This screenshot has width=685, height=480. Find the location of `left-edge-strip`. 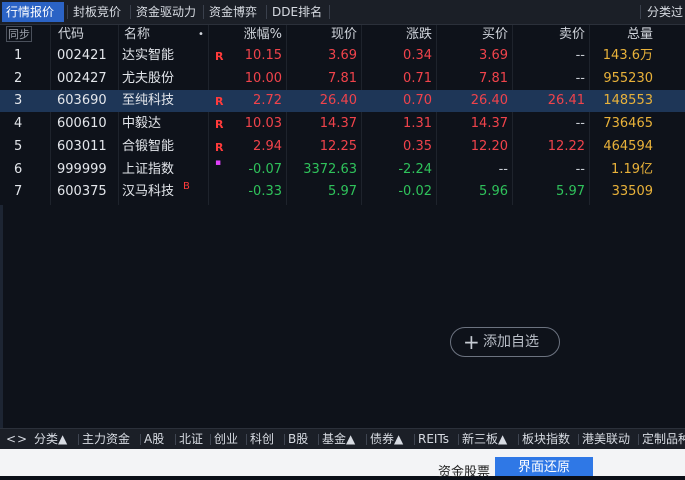

left-edge-strip is located at coordinates (1, 329).